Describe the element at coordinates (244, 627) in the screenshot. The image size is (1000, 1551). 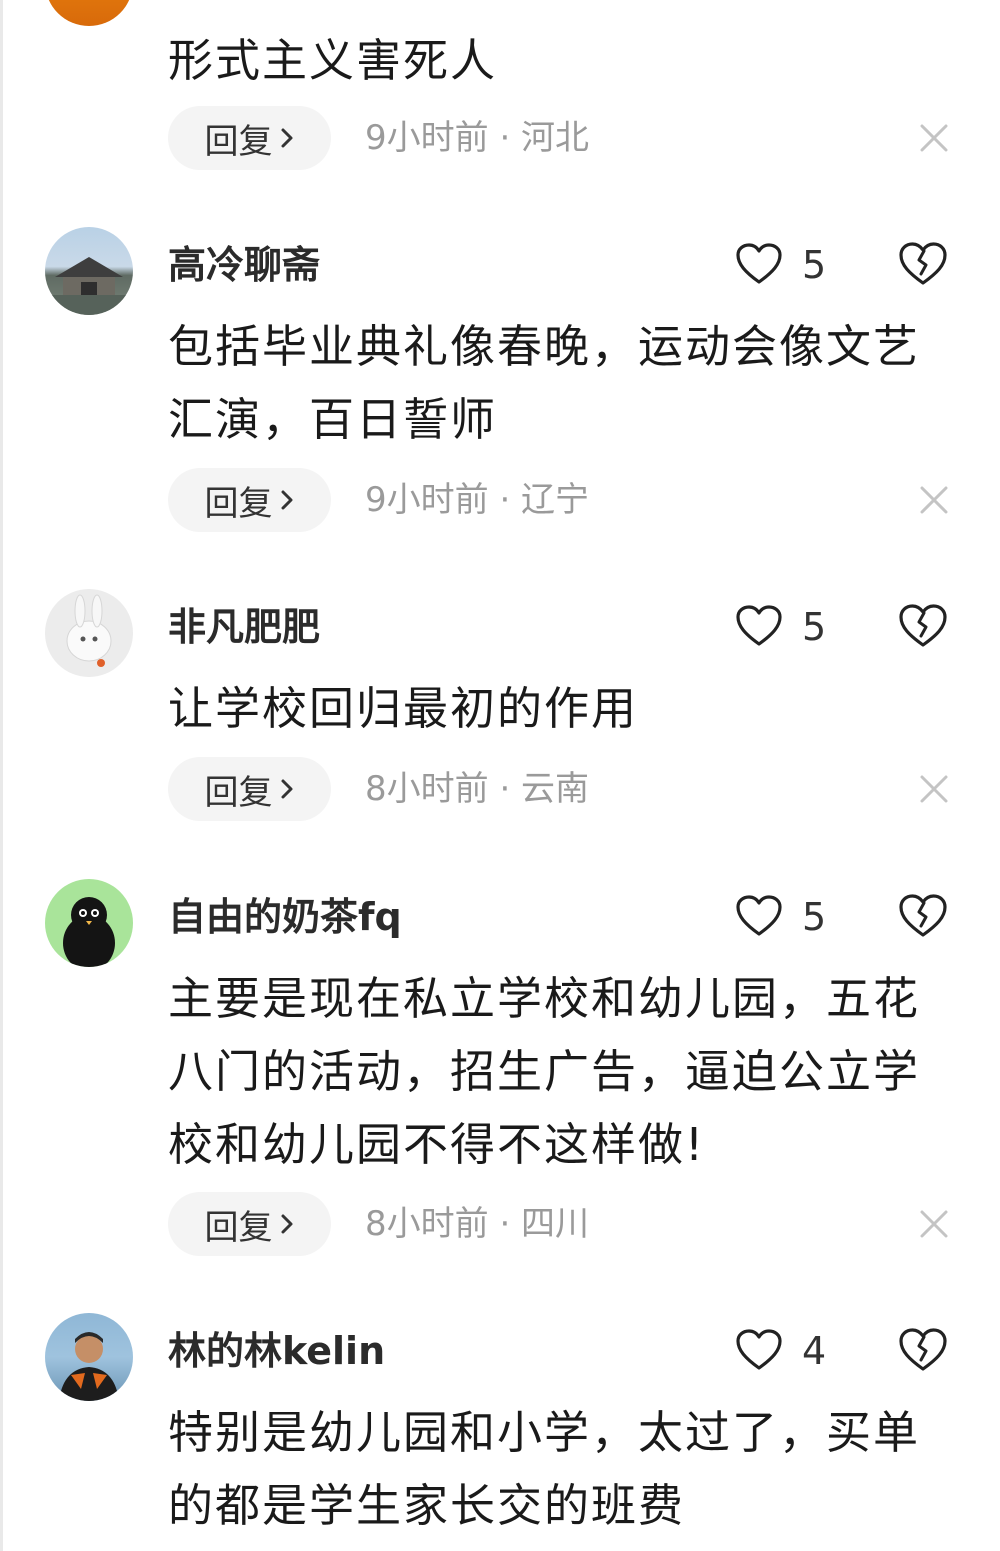
I see `username: 非凡肥肥` at that location.